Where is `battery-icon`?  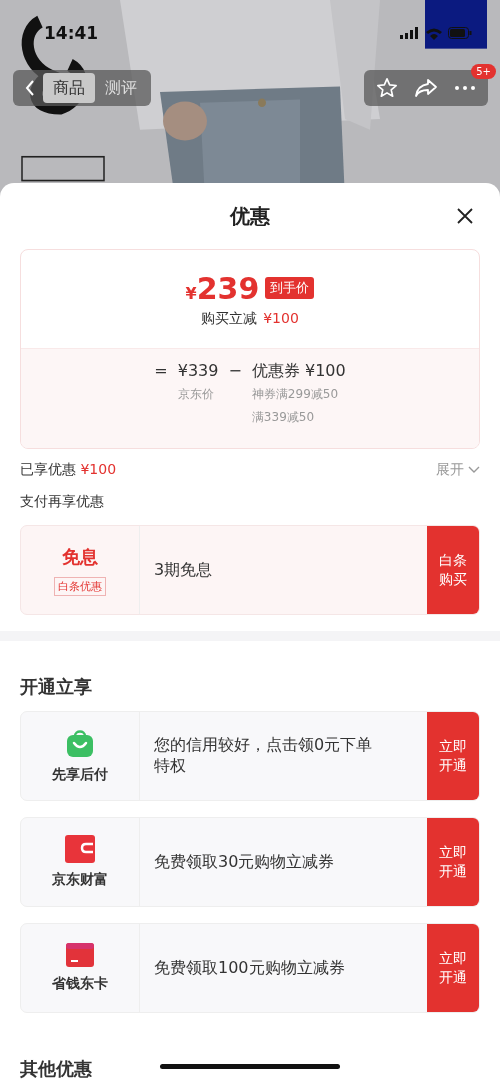 battery-icon is located at coordinates (460, 33).